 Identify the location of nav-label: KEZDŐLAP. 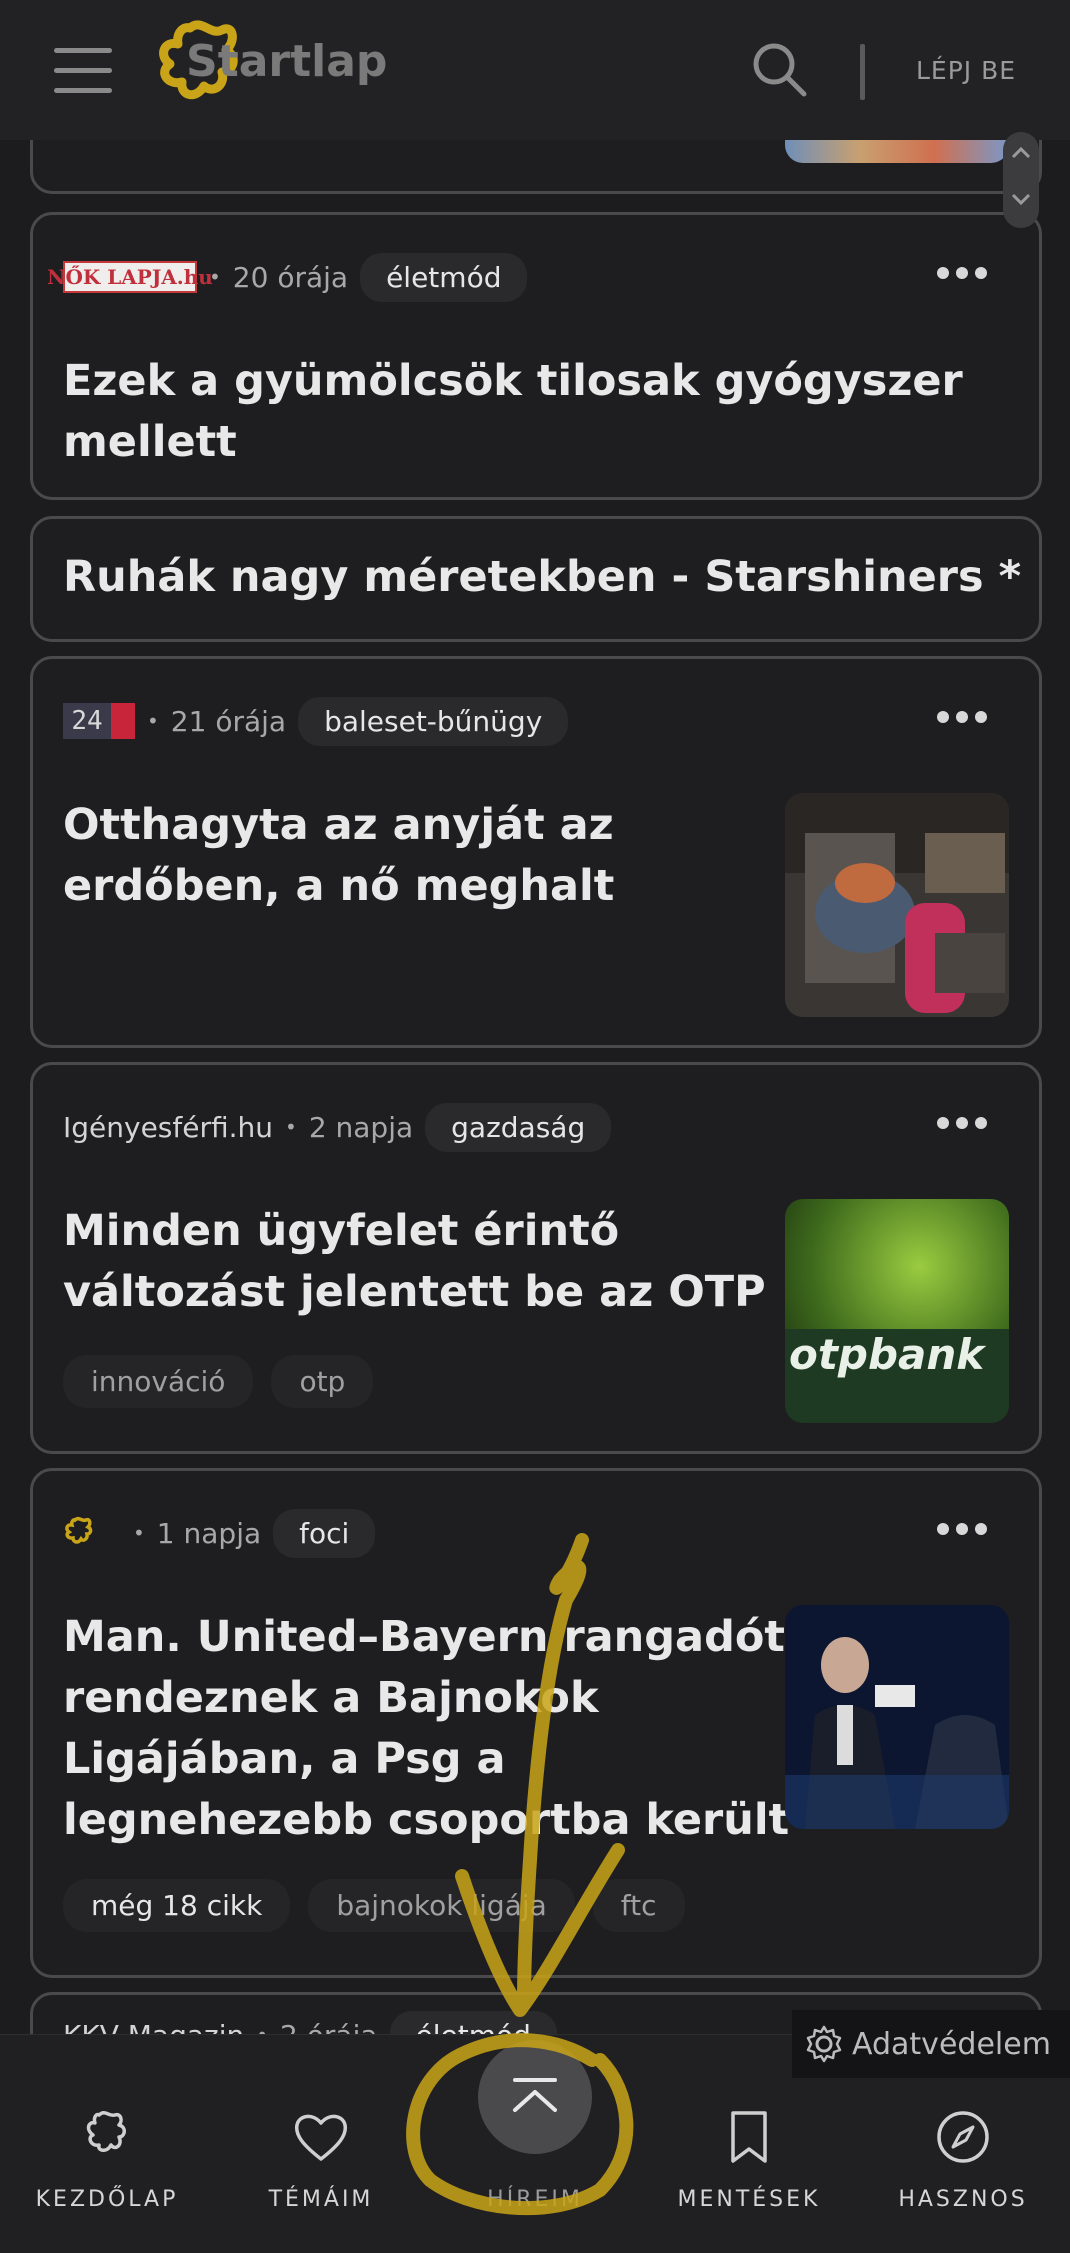
(107, 2199).